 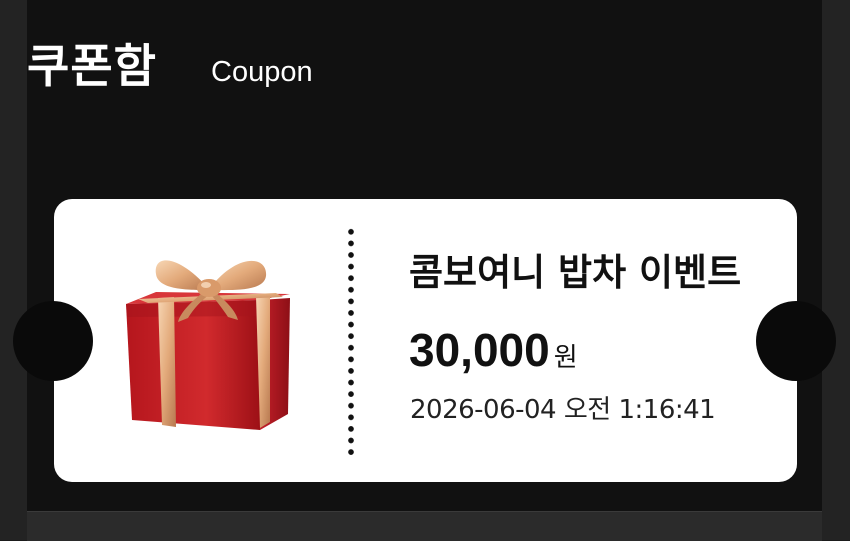 I want to click on gift-box-icon, so click(x=208, y=345).